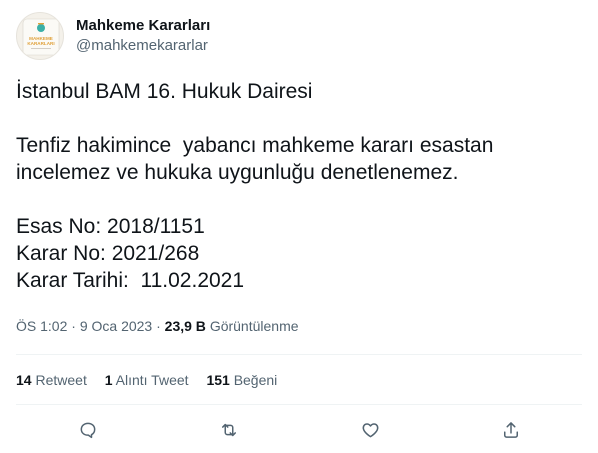 Image resolution: width=598 pixels, height=453 pixels. What do you see at coordinates (116, 326) in the screenshot?
I see `tweet-date: 9 Oca 2023` at bounding box center [116, 326].